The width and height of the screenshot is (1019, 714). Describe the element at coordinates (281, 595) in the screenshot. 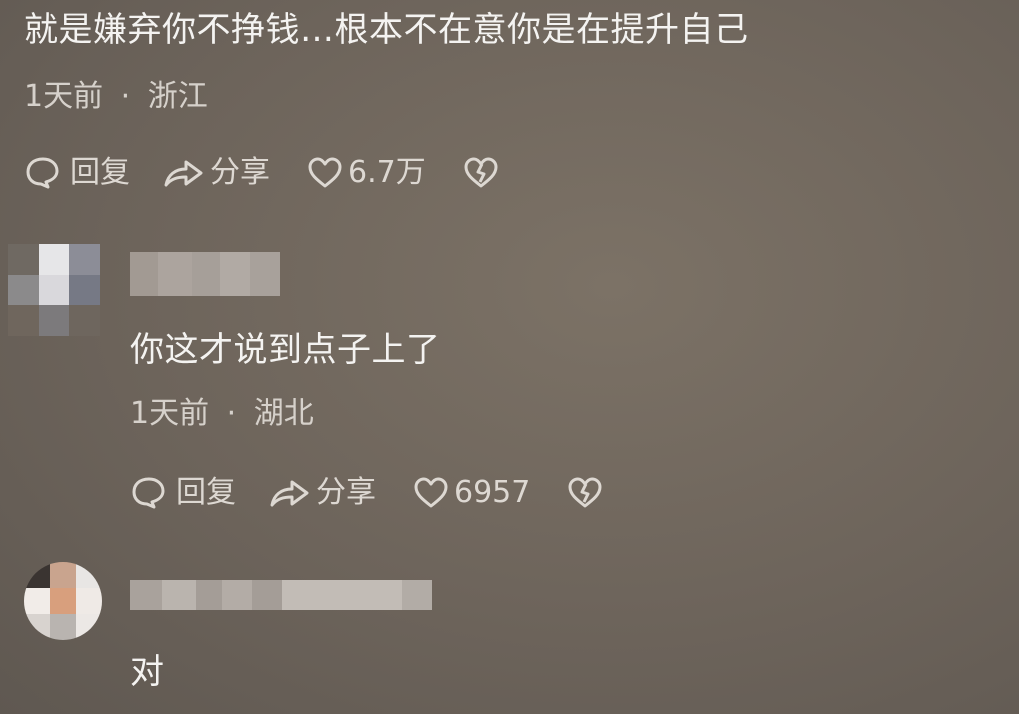

I see `comment-3-username-blurred` at that location.